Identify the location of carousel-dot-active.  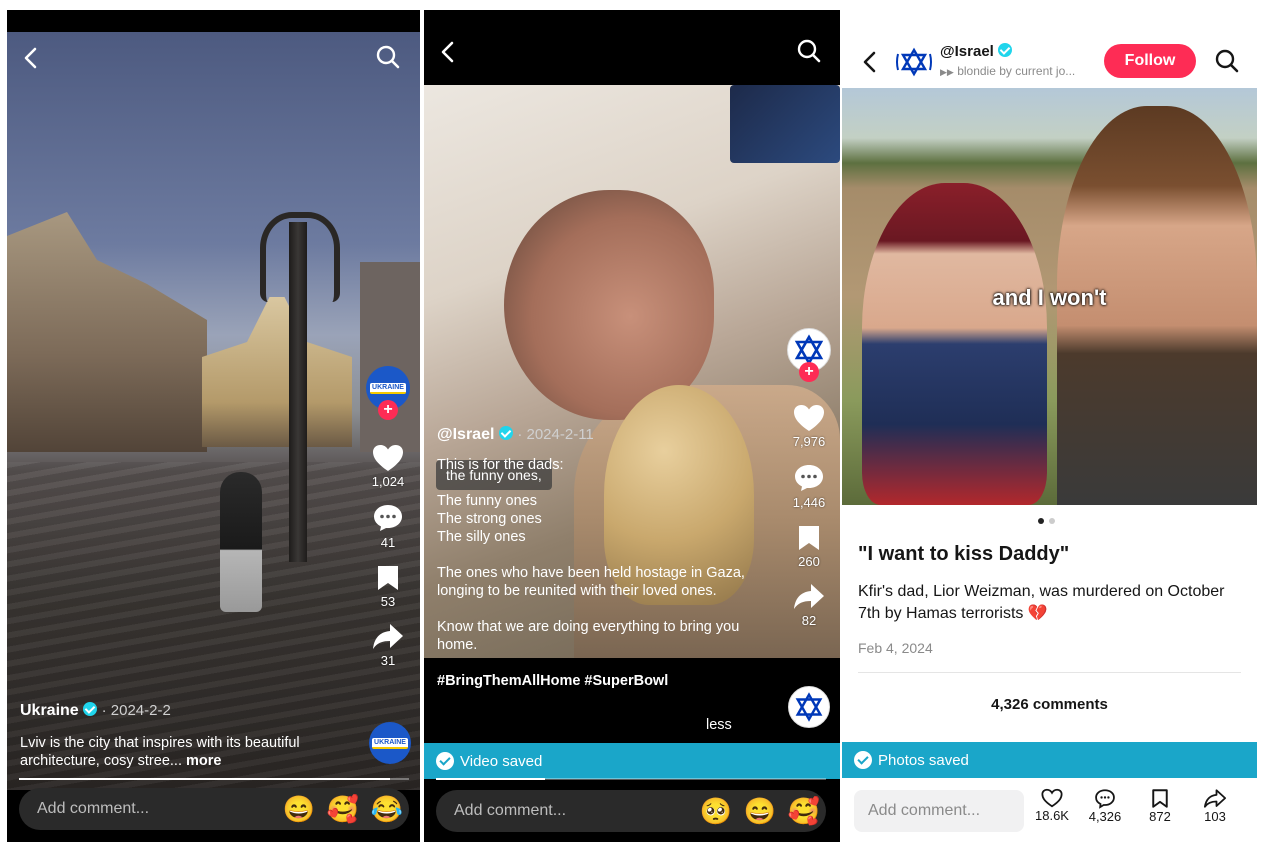
(1041, 521).